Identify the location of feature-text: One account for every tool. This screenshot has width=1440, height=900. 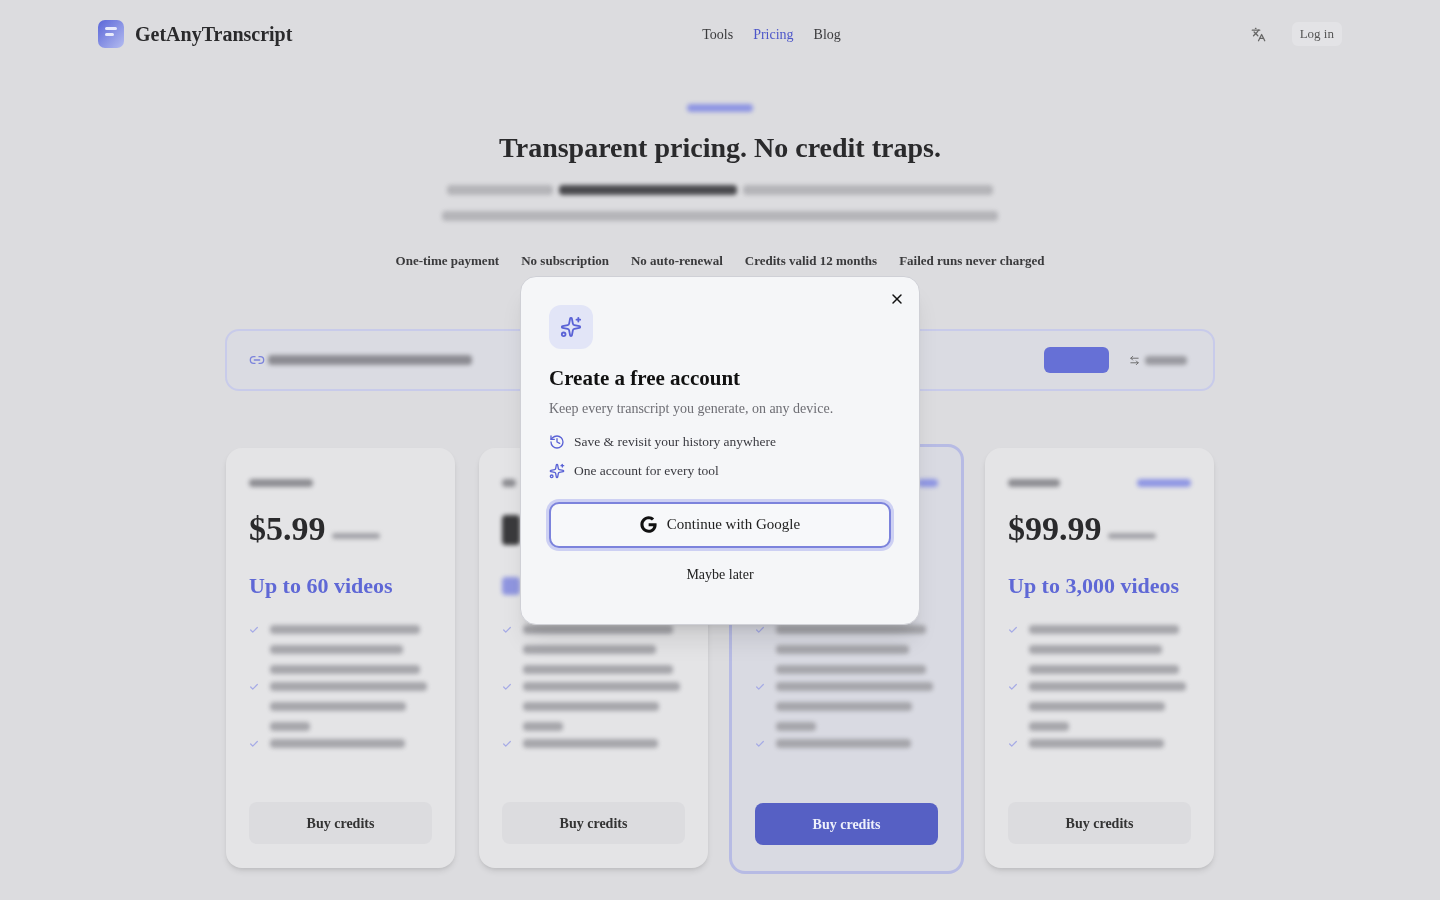
(646, 470).